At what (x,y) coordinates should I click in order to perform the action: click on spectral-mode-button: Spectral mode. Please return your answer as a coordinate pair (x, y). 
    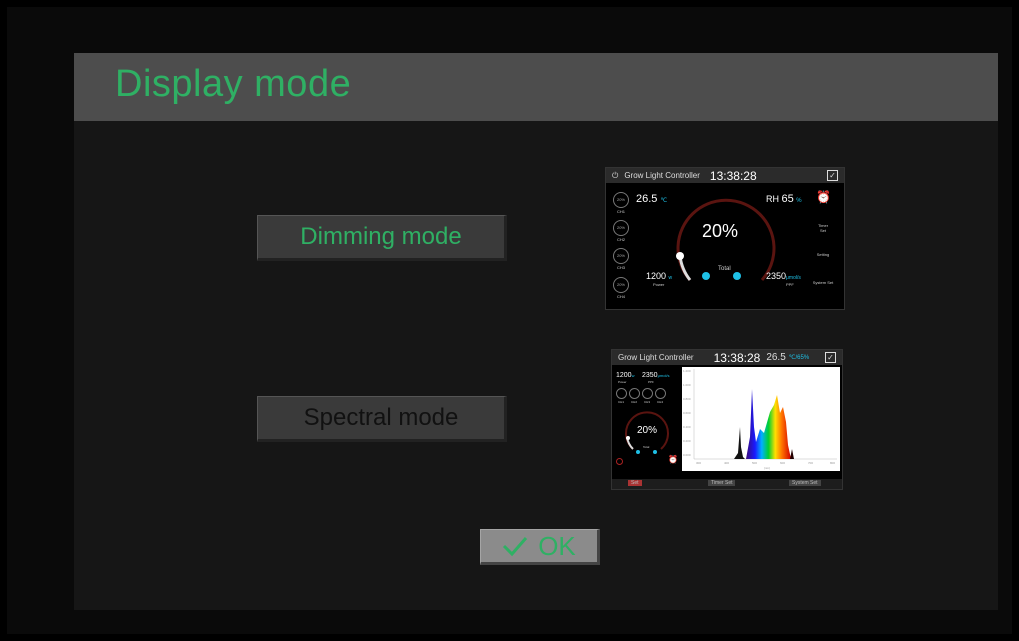
    Looking at the image, I should click on (382, 419).